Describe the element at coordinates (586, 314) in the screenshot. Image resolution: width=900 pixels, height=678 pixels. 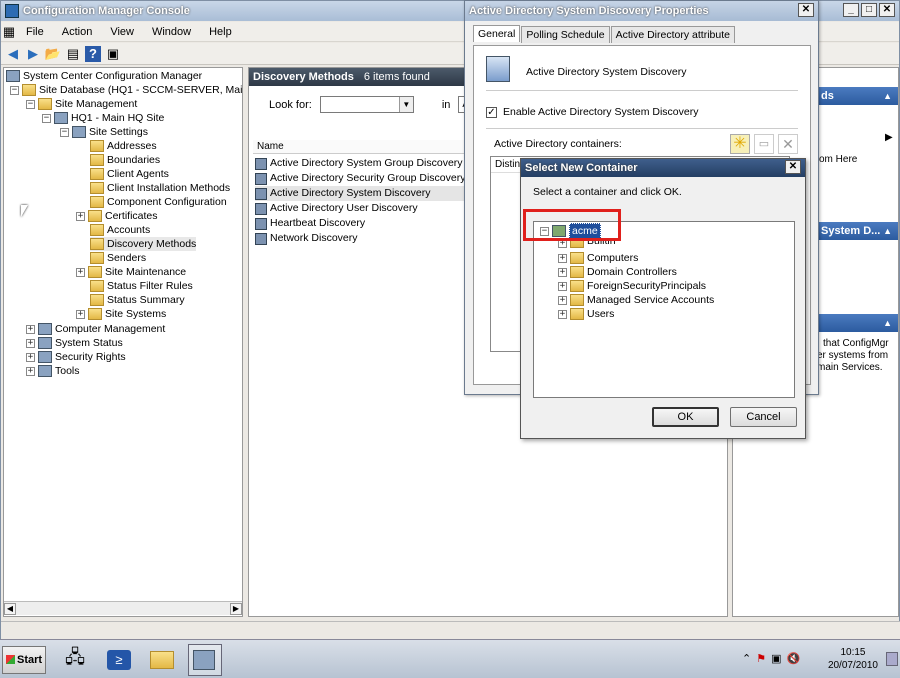
I see `tree-node-users: + Users` at that location.